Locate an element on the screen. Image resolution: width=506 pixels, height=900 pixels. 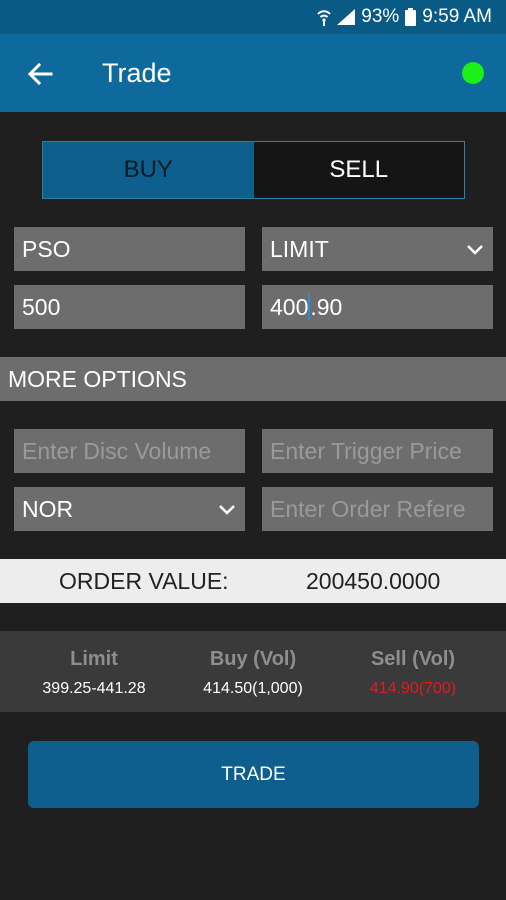
battery-icon is located at coordinates (411, 17).